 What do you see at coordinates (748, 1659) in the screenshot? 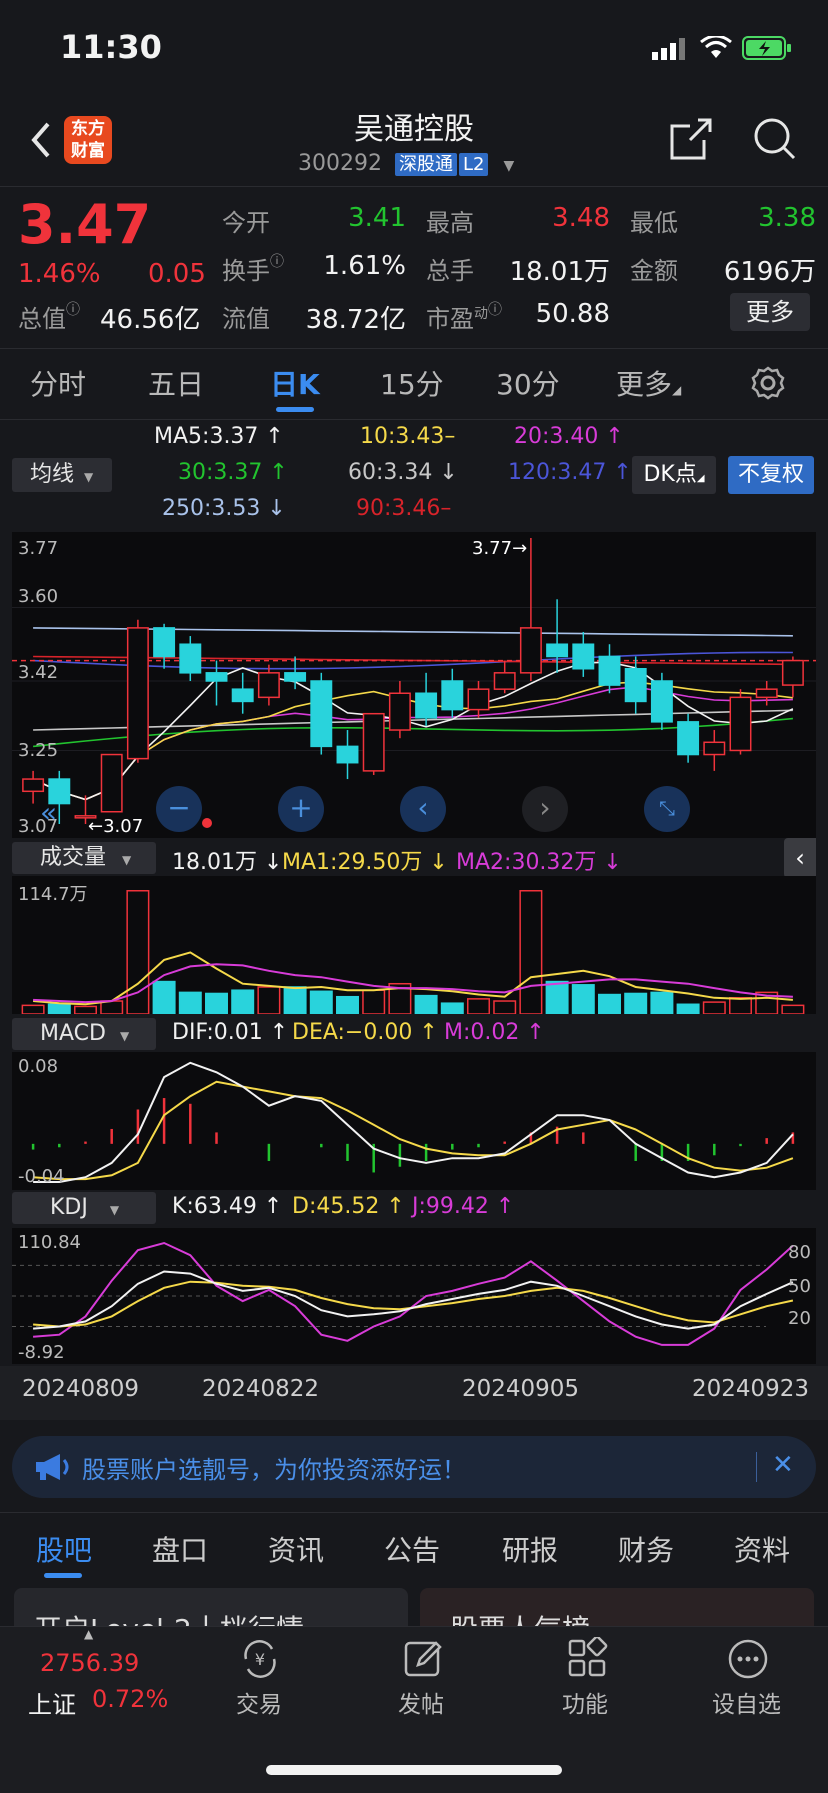
I see `add-watchlist-icon` at bounding box center [748, 1659].